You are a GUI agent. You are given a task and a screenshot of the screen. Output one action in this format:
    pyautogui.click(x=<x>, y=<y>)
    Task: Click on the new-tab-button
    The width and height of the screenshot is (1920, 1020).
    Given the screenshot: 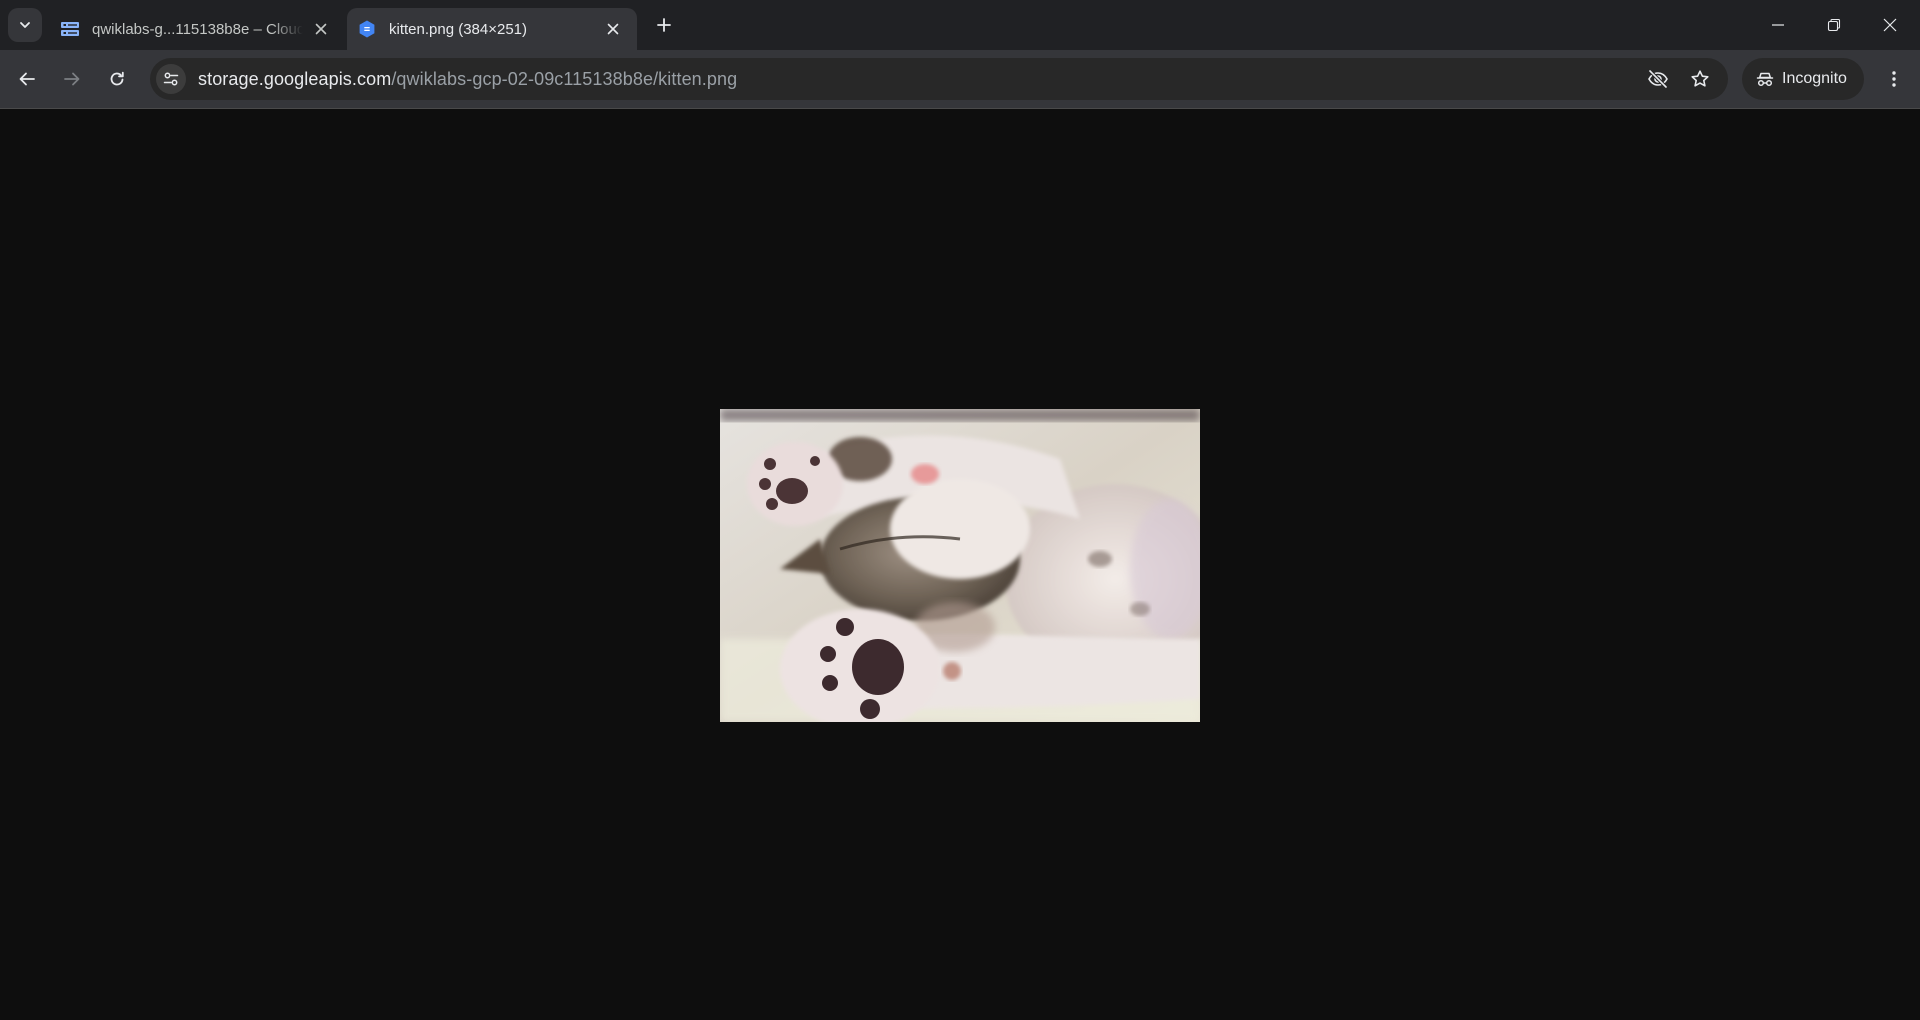 What is the action you would take?
    pyautogui.click(x=664, y=25)
    